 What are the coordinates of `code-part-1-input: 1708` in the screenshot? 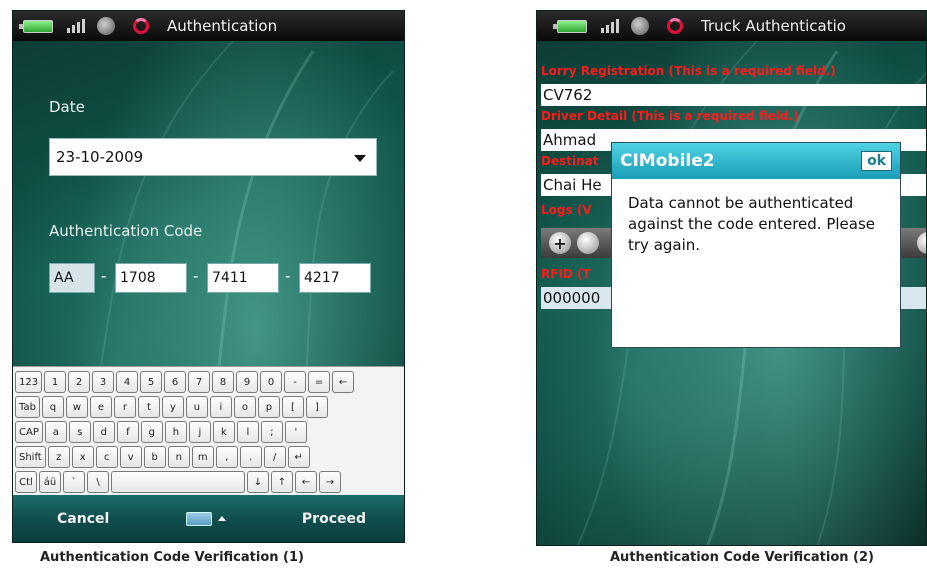 It's located at (151, 278).